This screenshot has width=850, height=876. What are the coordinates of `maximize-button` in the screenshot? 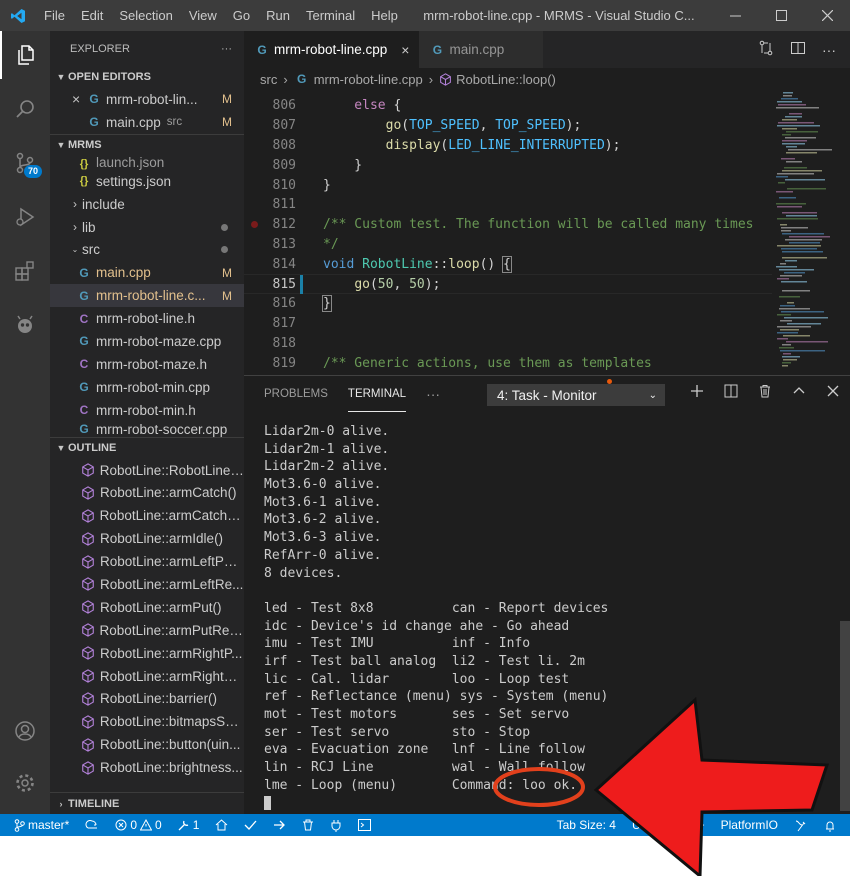 It's located at (781, 15).